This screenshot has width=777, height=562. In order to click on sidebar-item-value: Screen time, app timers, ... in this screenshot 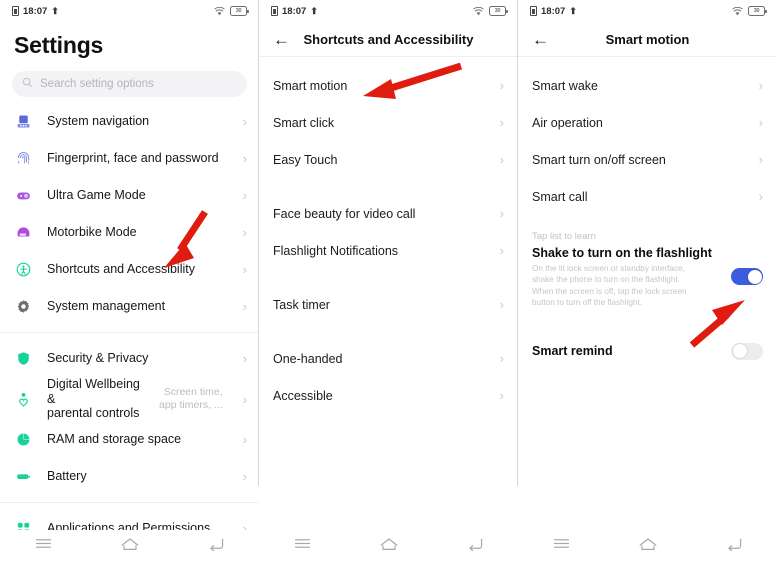, I will do `click(191, 398)`.